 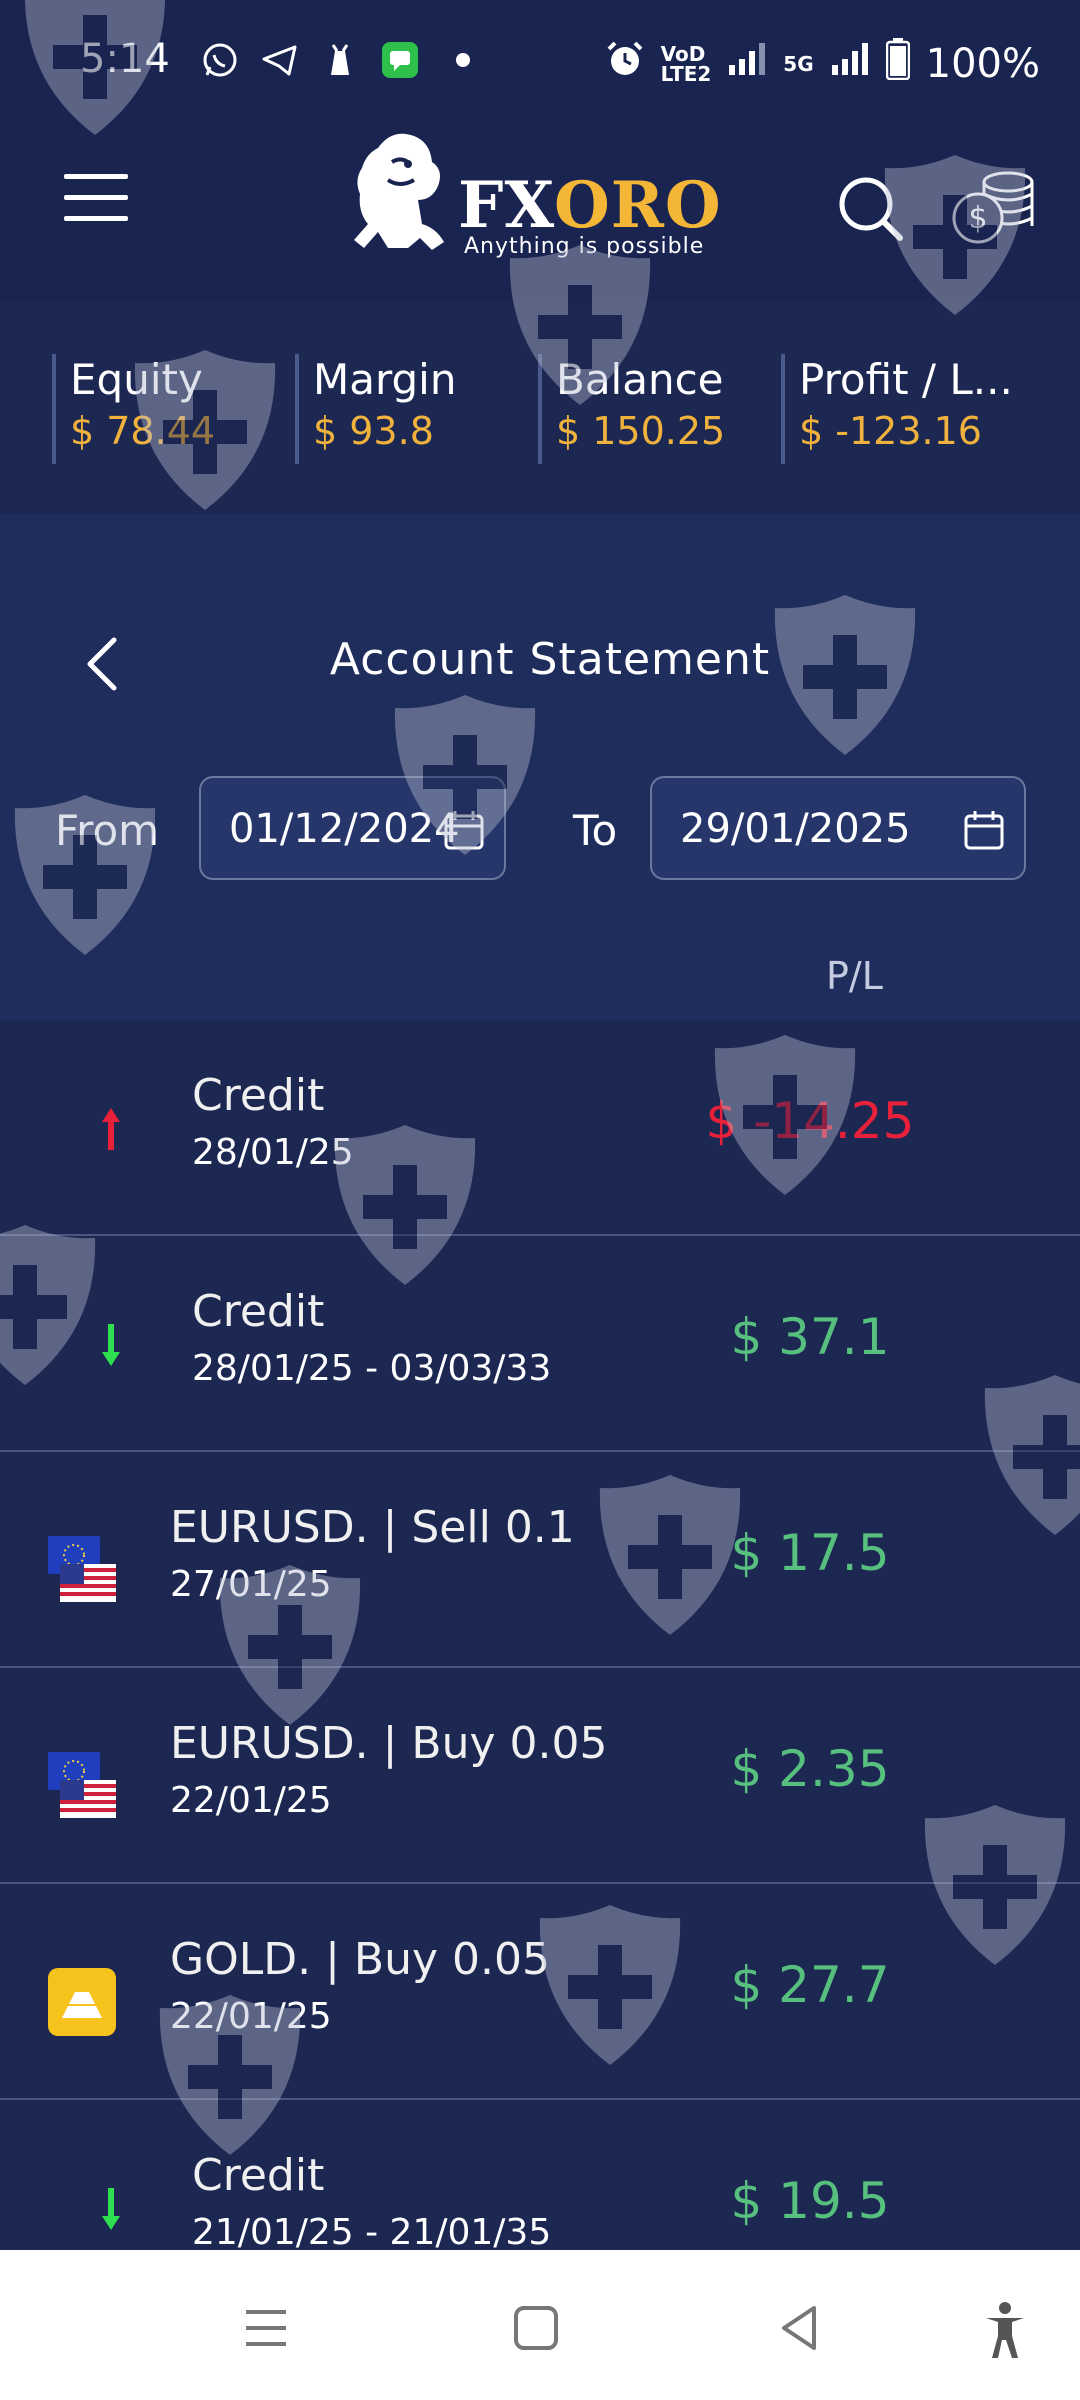 I want to click on profit-loss-value: $ -123.16, so click(x=890, y=431).